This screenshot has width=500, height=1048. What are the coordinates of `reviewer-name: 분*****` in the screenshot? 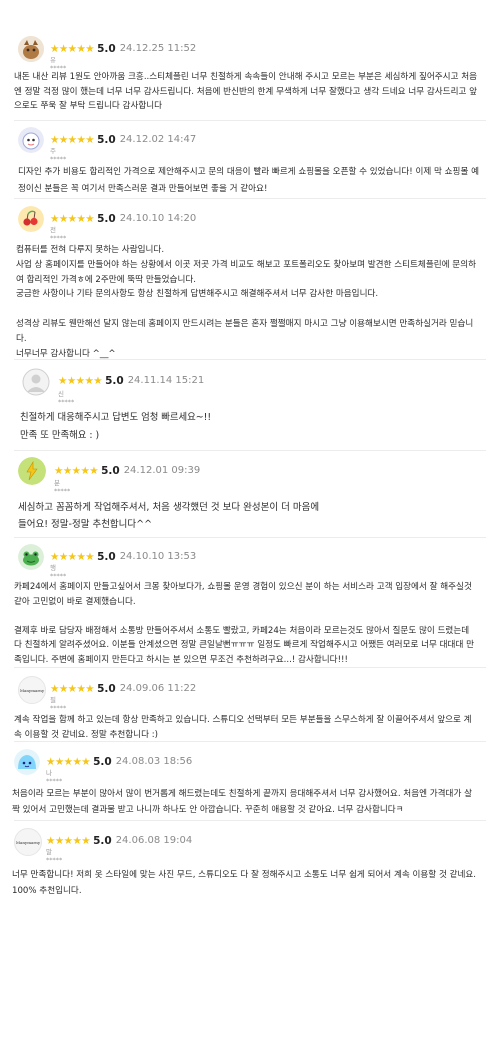 It's located at (62, 487).